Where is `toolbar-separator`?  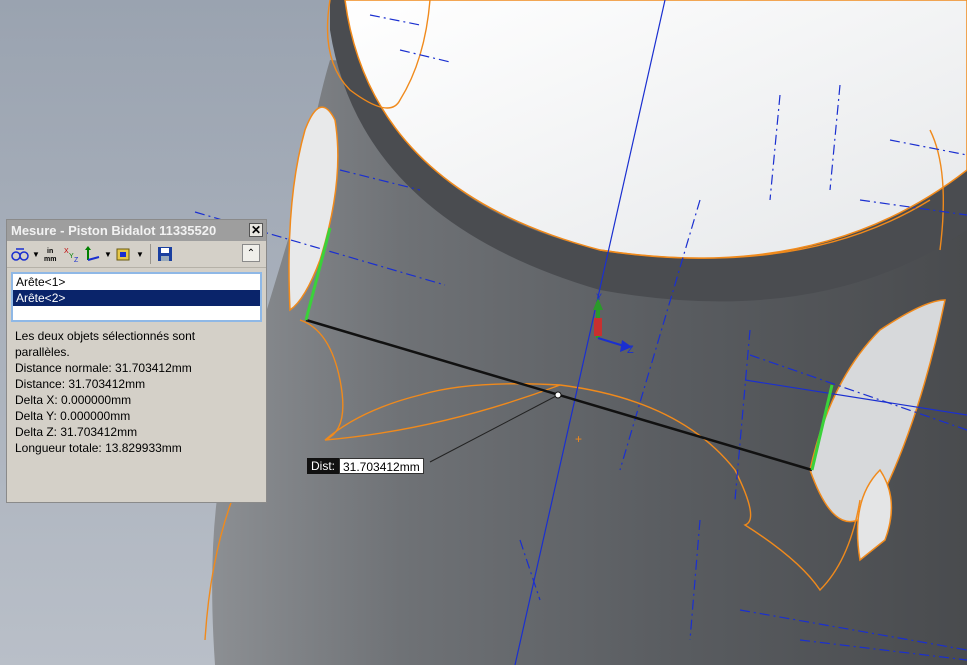 toolbar-separator is located at coordinates (150, 254).